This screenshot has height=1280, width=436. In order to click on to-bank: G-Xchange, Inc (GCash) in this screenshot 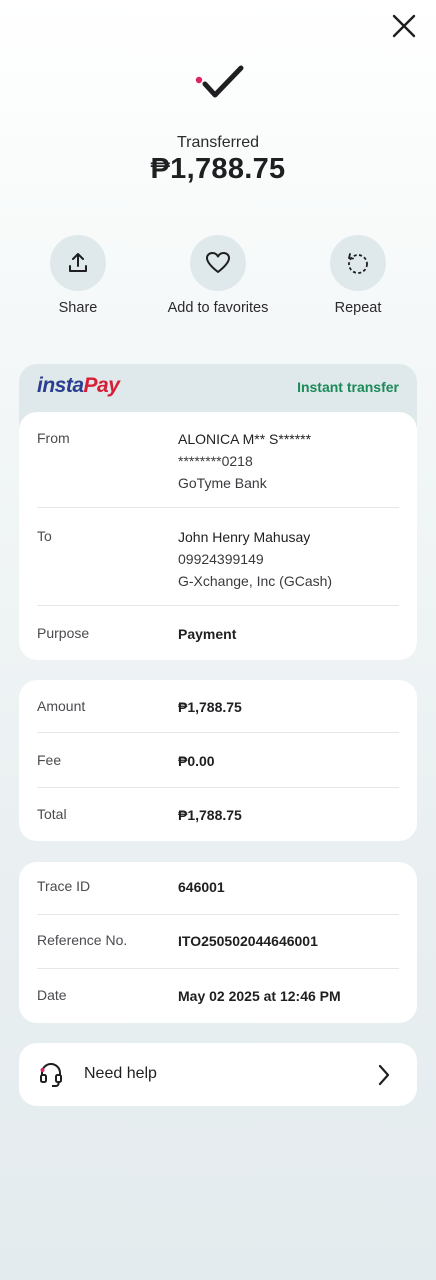, I will do `click(255, 581)`.